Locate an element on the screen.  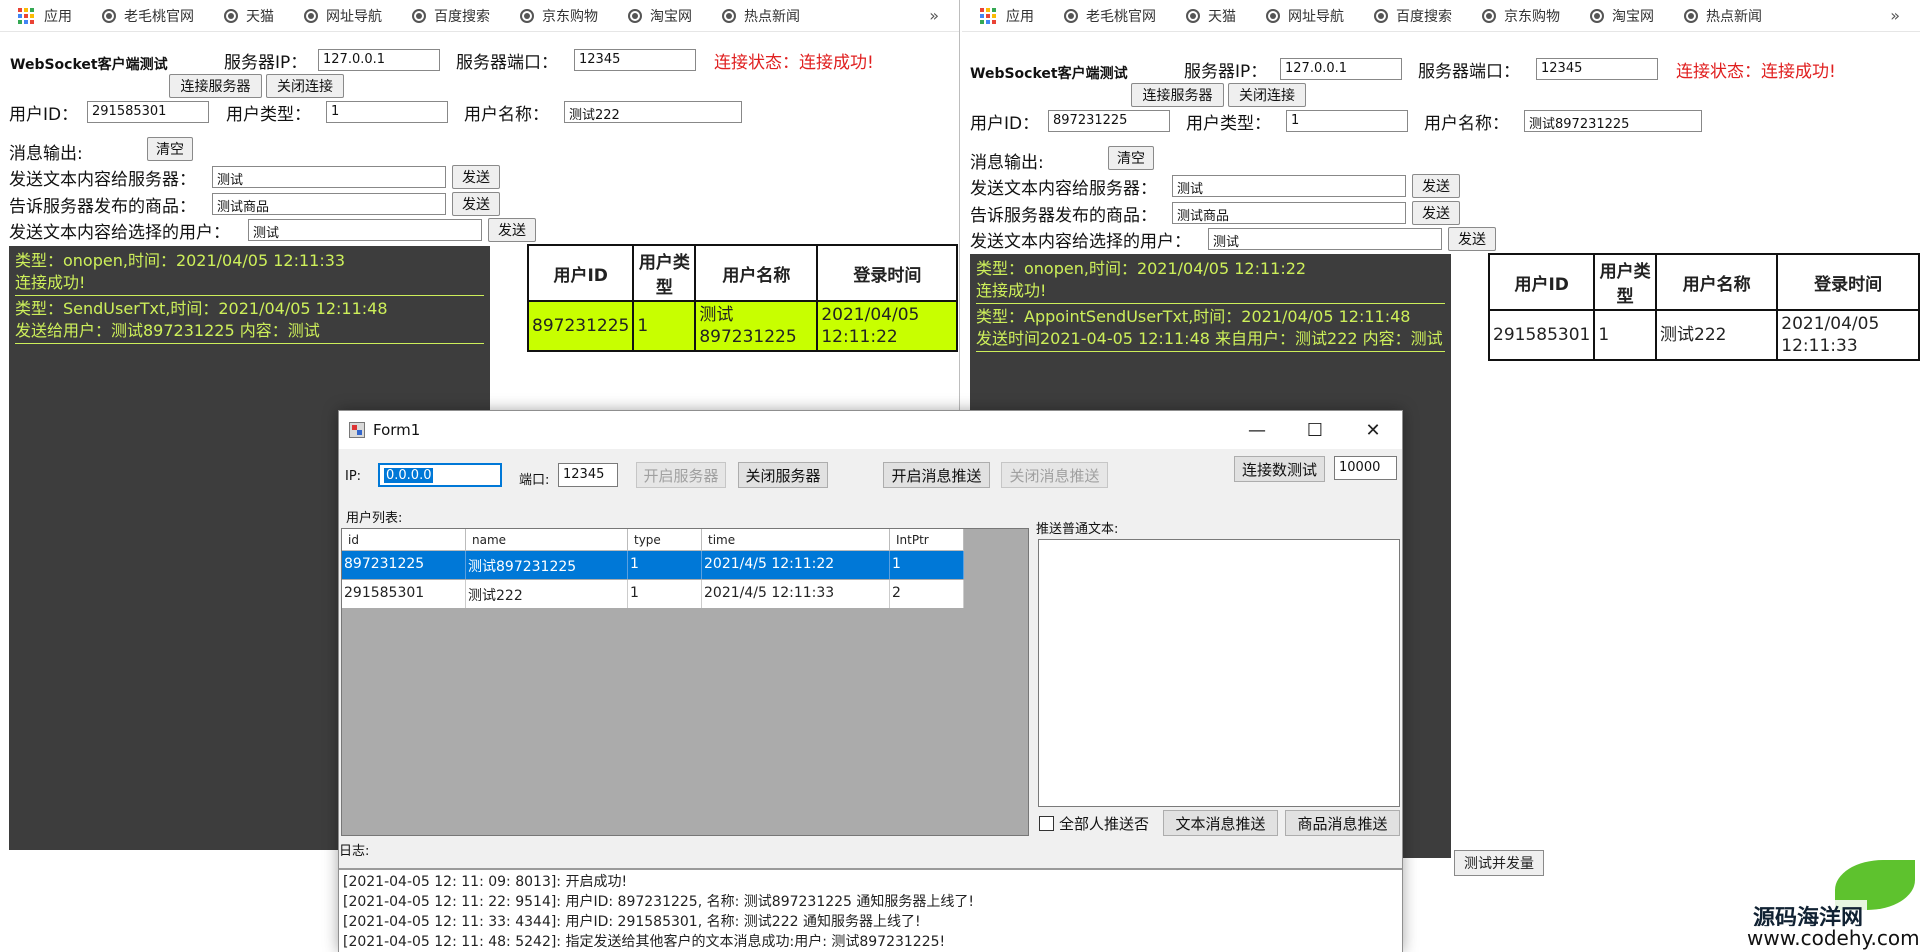
maximize-icon: ☐ is located at coordinates (1315, 430).